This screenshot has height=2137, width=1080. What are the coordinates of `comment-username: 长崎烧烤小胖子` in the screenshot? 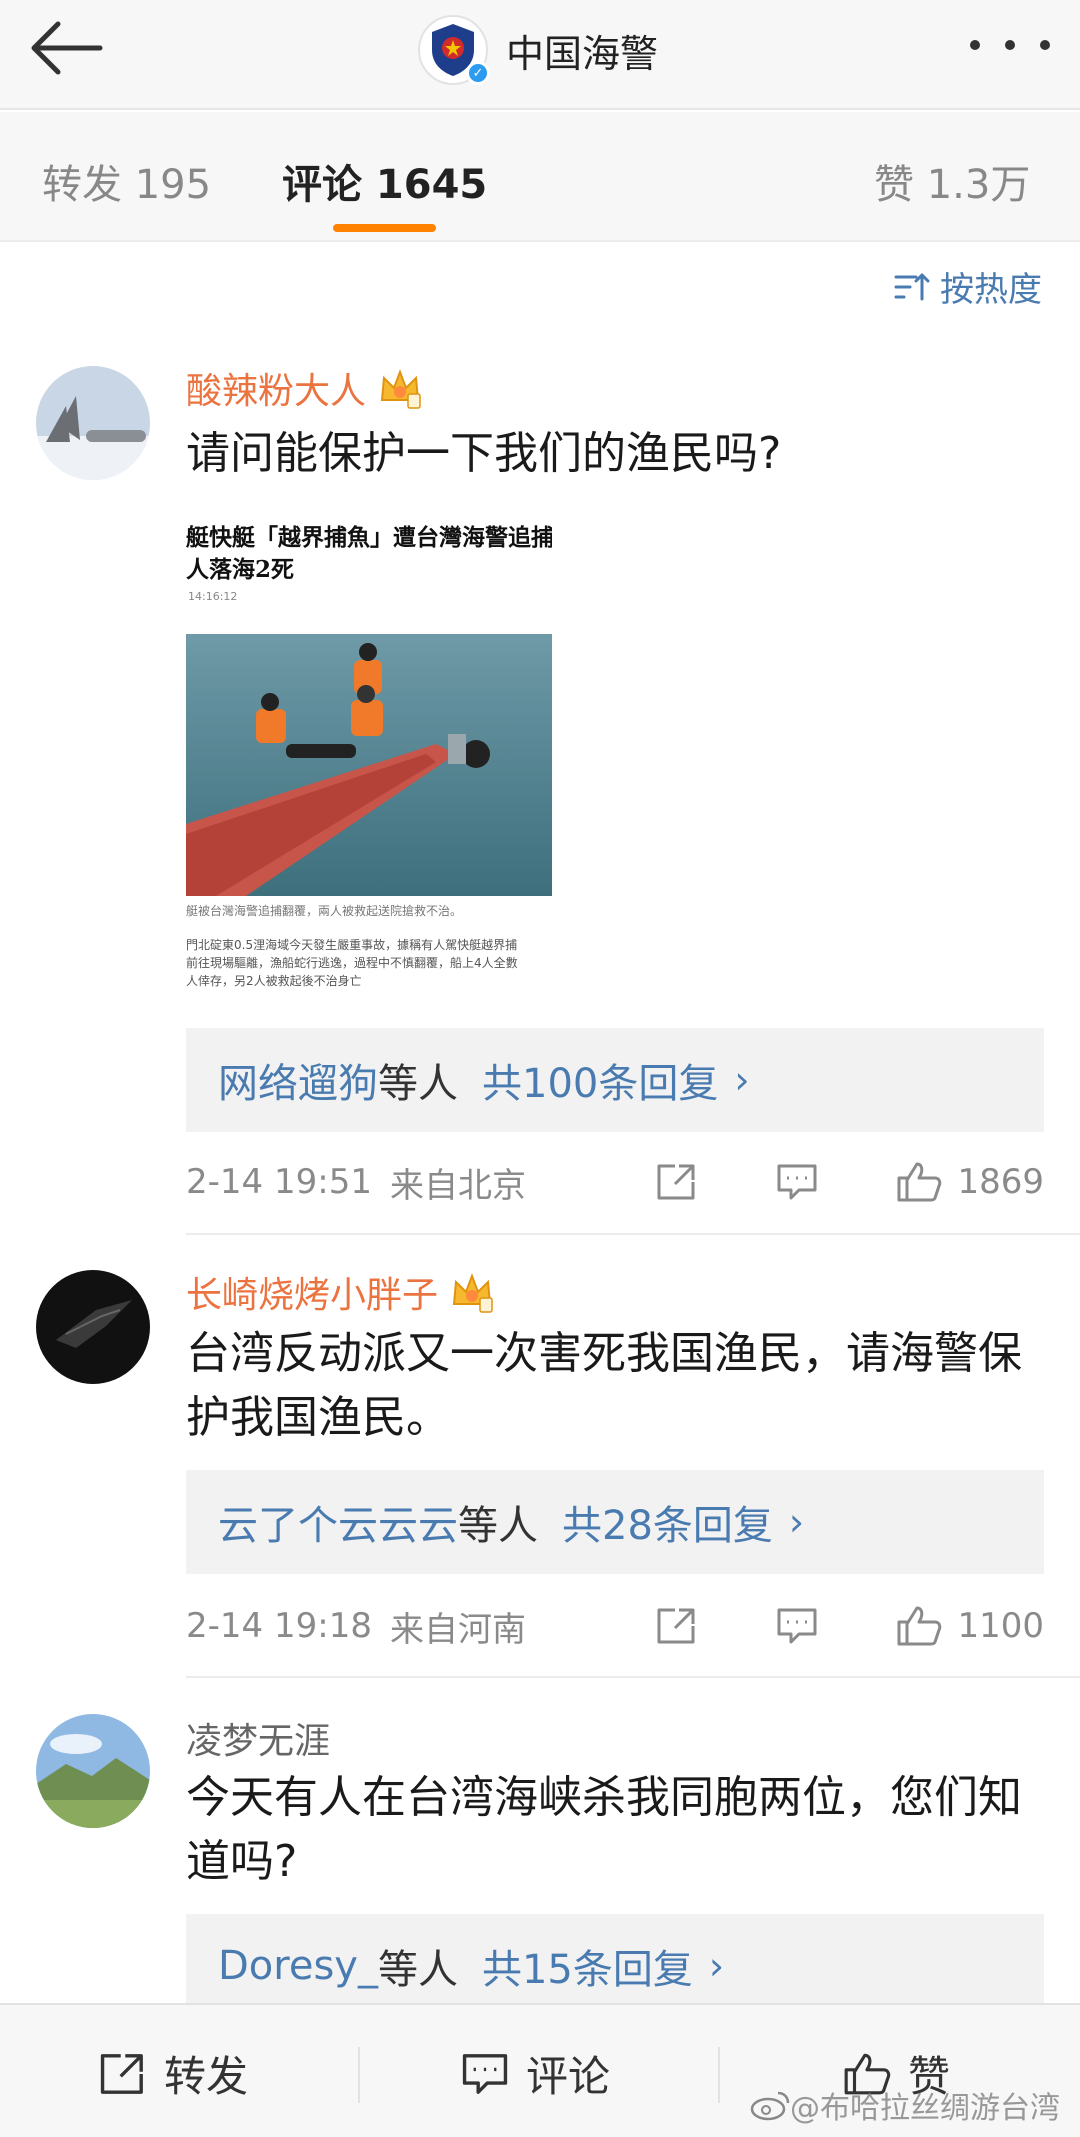 It's located at (340, 1292).